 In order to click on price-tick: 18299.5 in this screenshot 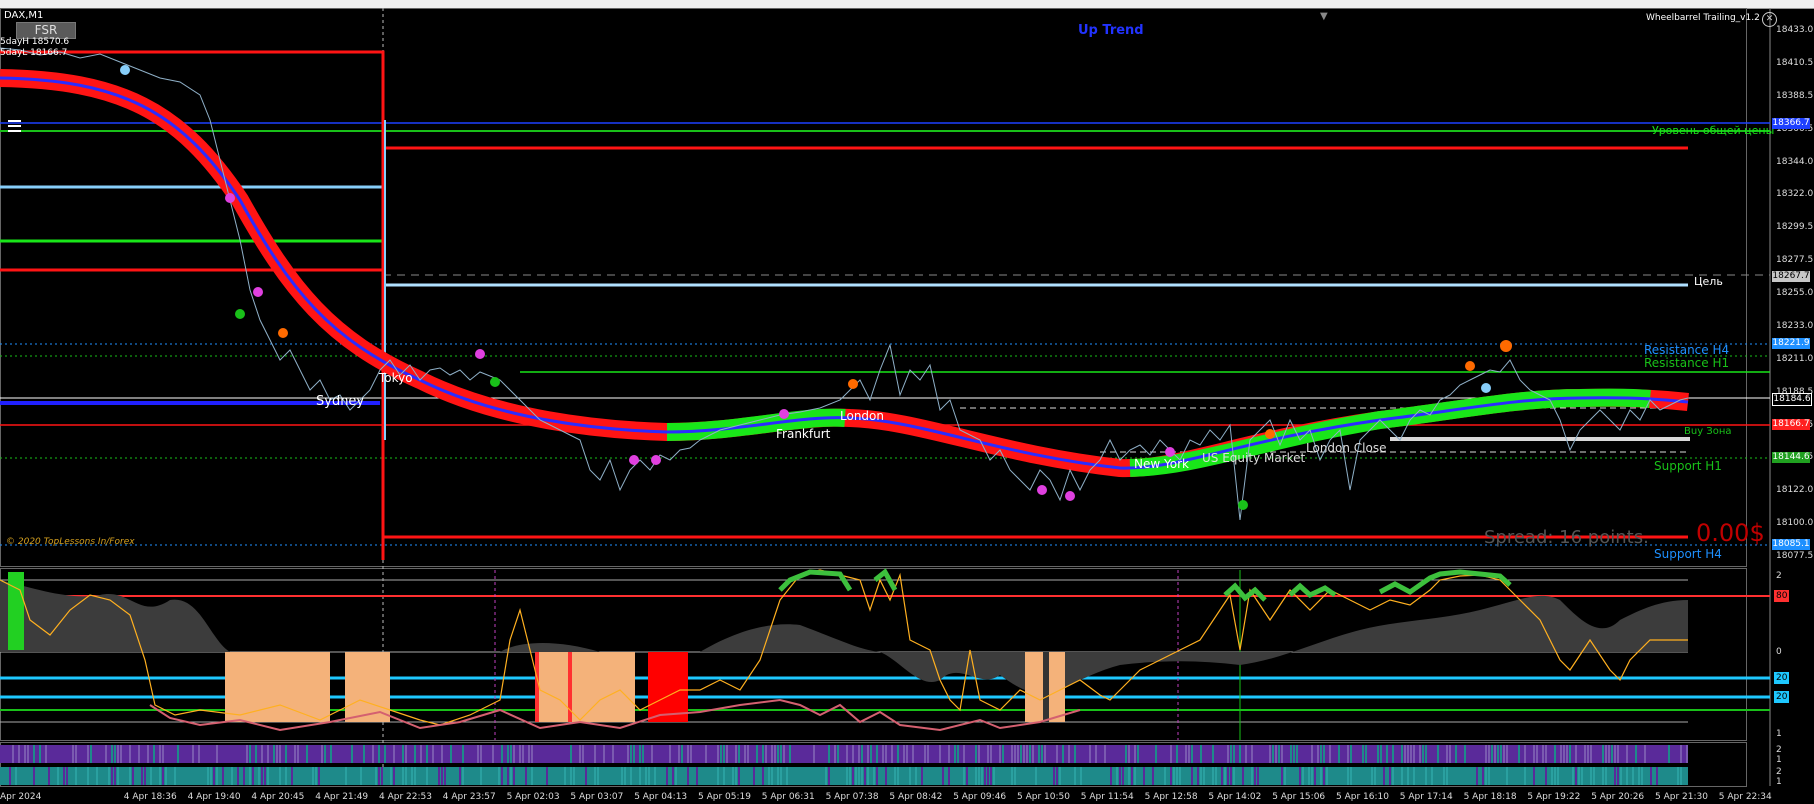, I will do `click(1795, 227)`.